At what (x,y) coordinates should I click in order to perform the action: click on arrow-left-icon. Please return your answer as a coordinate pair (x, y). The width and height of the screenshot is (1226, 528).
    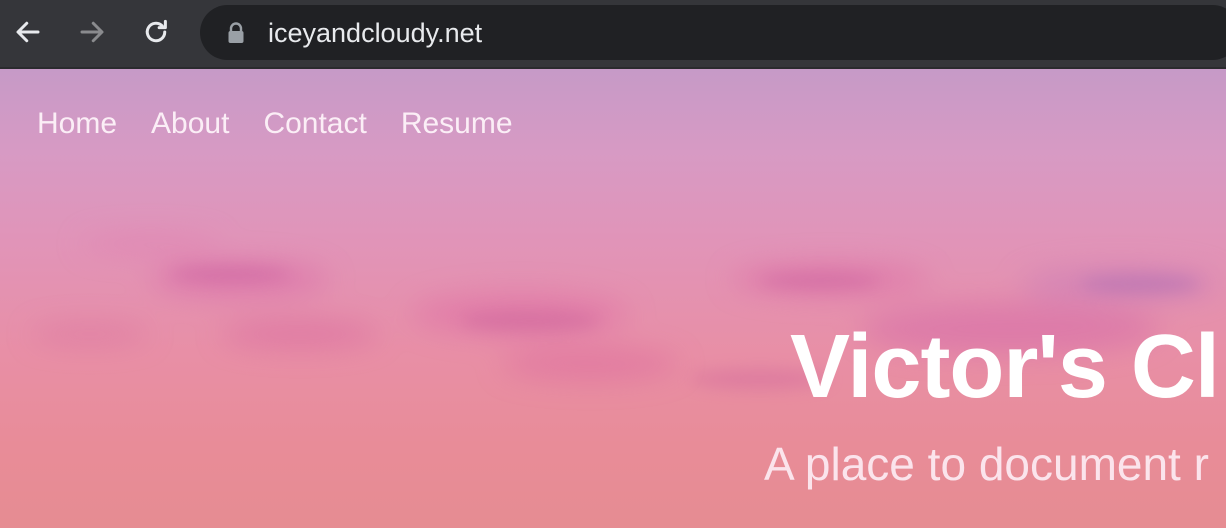
    Looking at the image, I should click on (28, 32).